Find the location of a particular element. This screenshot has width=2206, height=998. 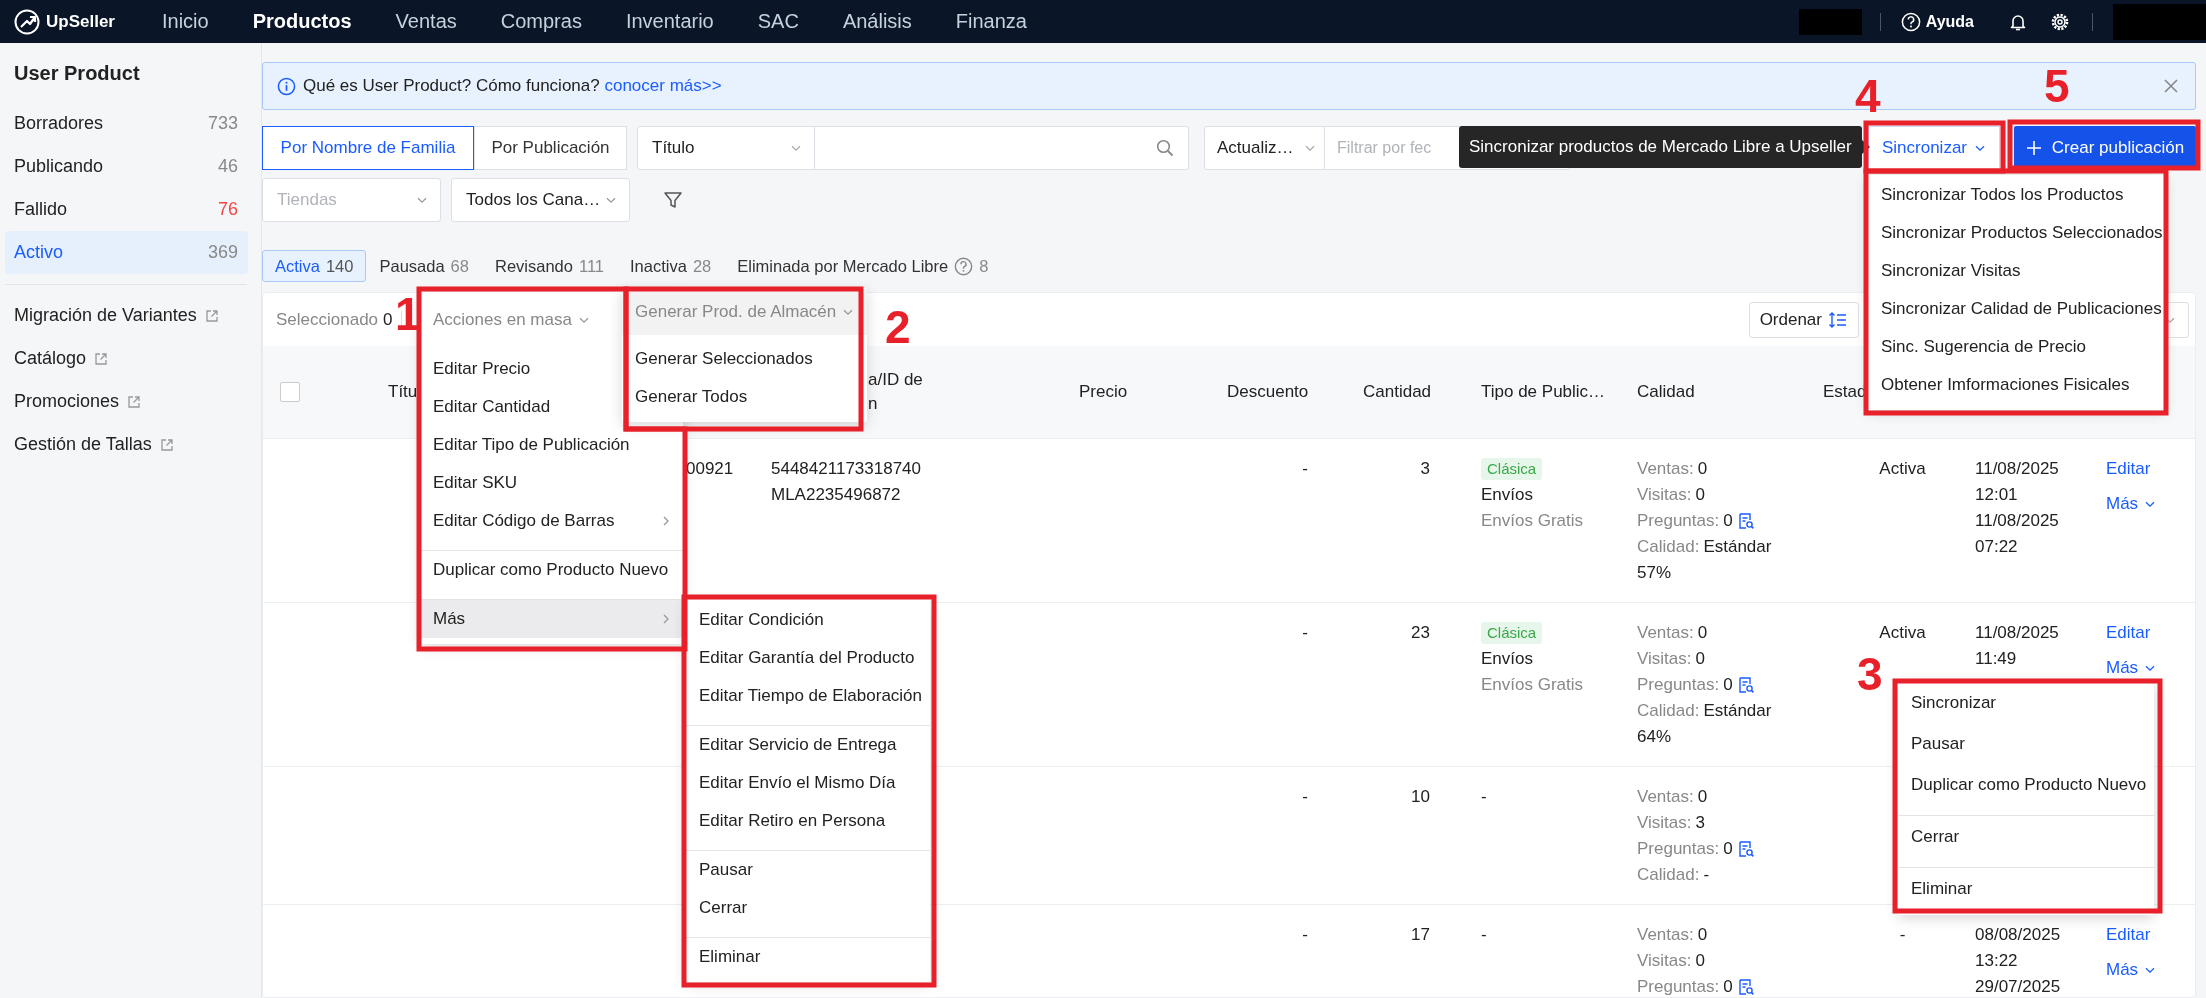

menu-item: Más is located at coordinates (551, 618).